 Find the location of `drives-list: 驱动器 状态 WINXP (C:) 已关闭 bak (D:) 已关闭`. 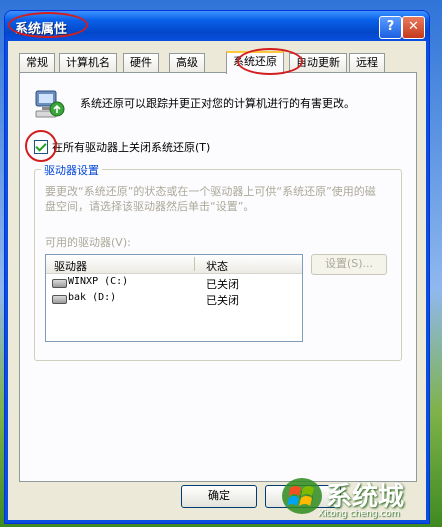

drives-list: 驱动器 状态 WINXP (C:) 已关闭 bak (D:) 已关闭 is located at coordinates (174, 298).